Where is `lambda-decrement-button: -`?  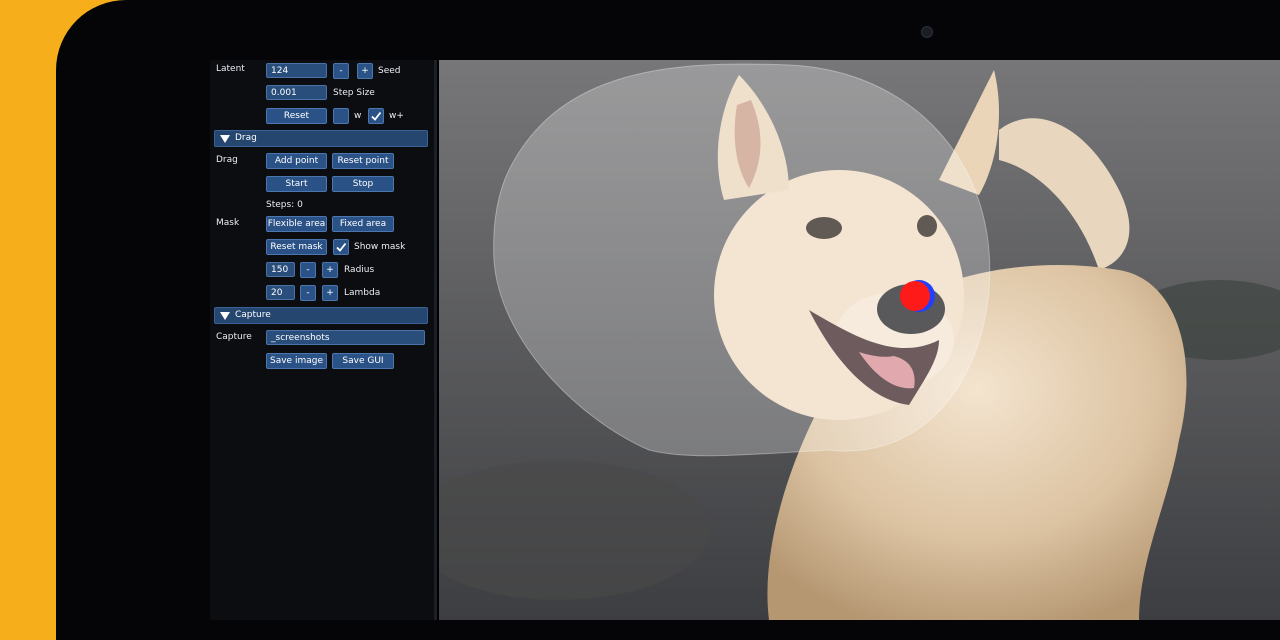 lambda-decrement-button: - is located at coordinates (308, 293).